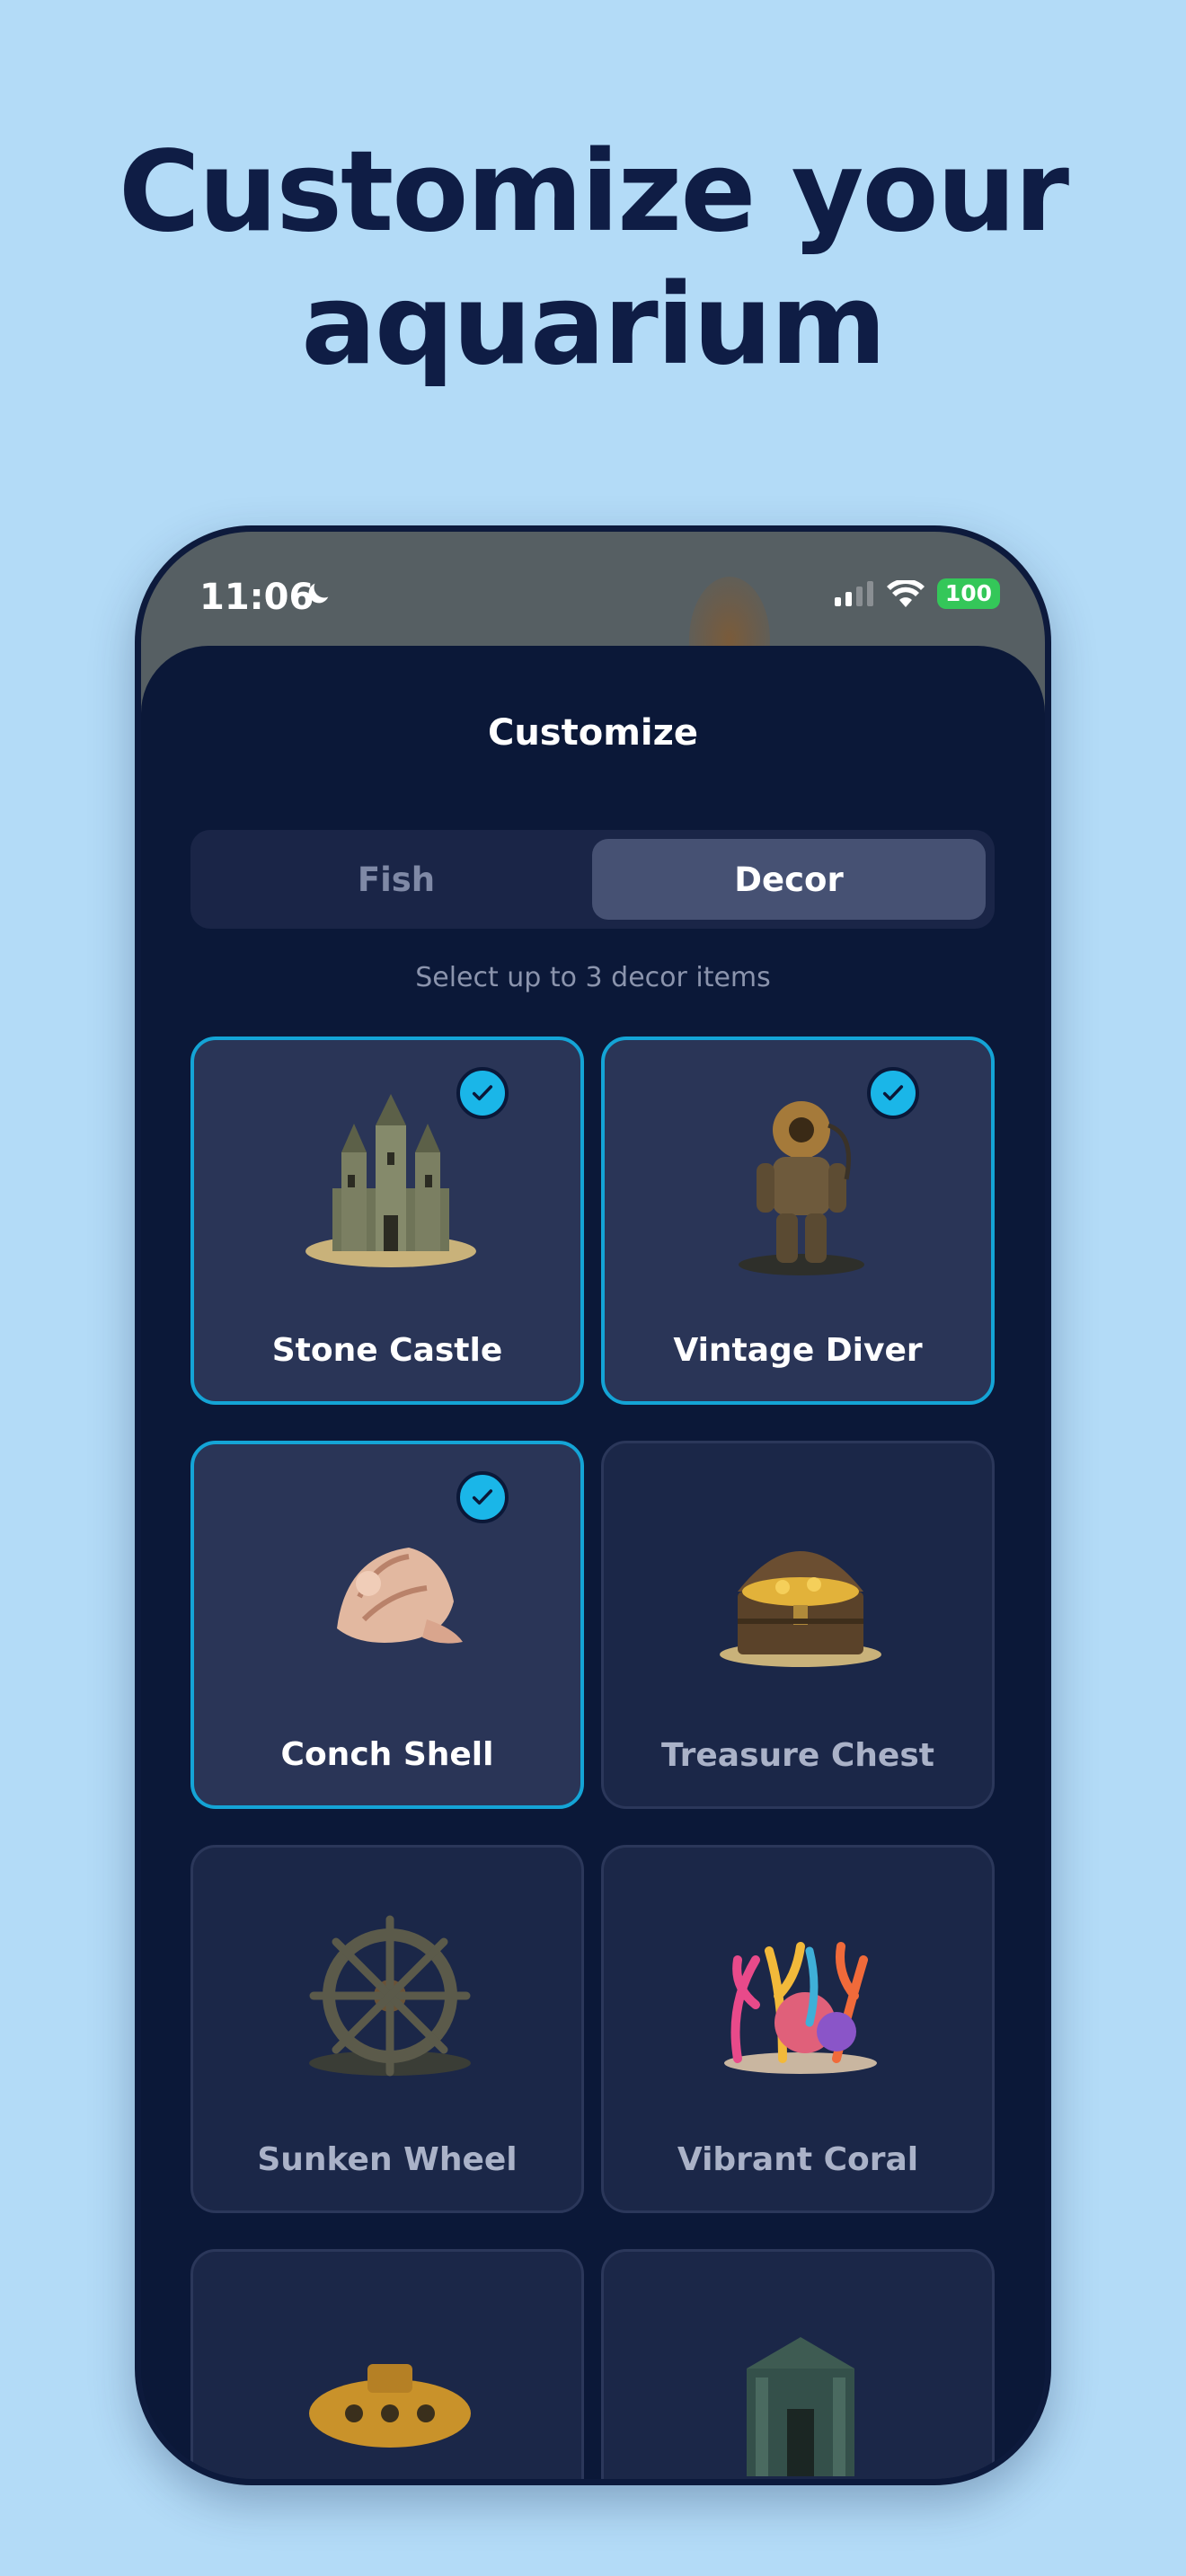 This screenshot has height=2576, width=1186. I want to click on decor-label: Treasure Chest, so click(797, 1755).